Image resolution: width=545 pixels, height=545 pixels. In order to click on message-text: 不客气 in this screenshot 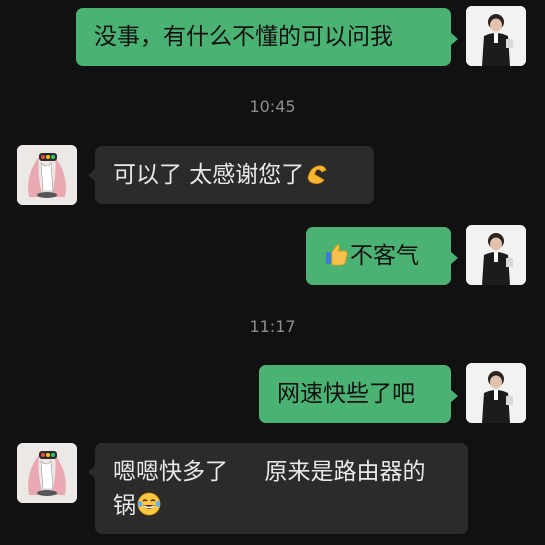, I will do `click(384, 256)`.